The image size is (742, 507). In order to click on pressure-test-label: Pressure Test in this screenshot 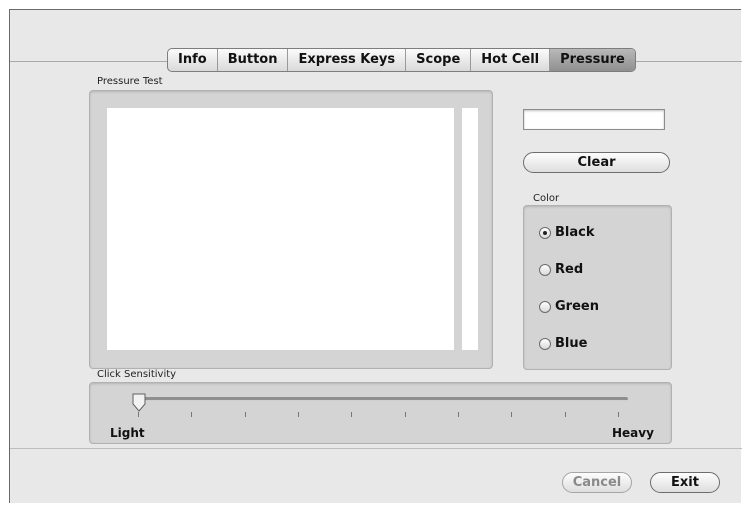, I will do `click(130, 81)`.